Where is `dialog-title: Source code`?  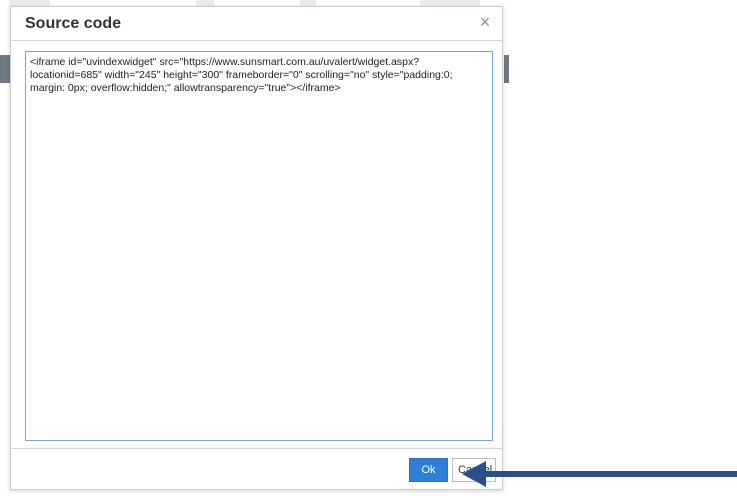
dialog-title: Source code is located at coordinates (73, 23).